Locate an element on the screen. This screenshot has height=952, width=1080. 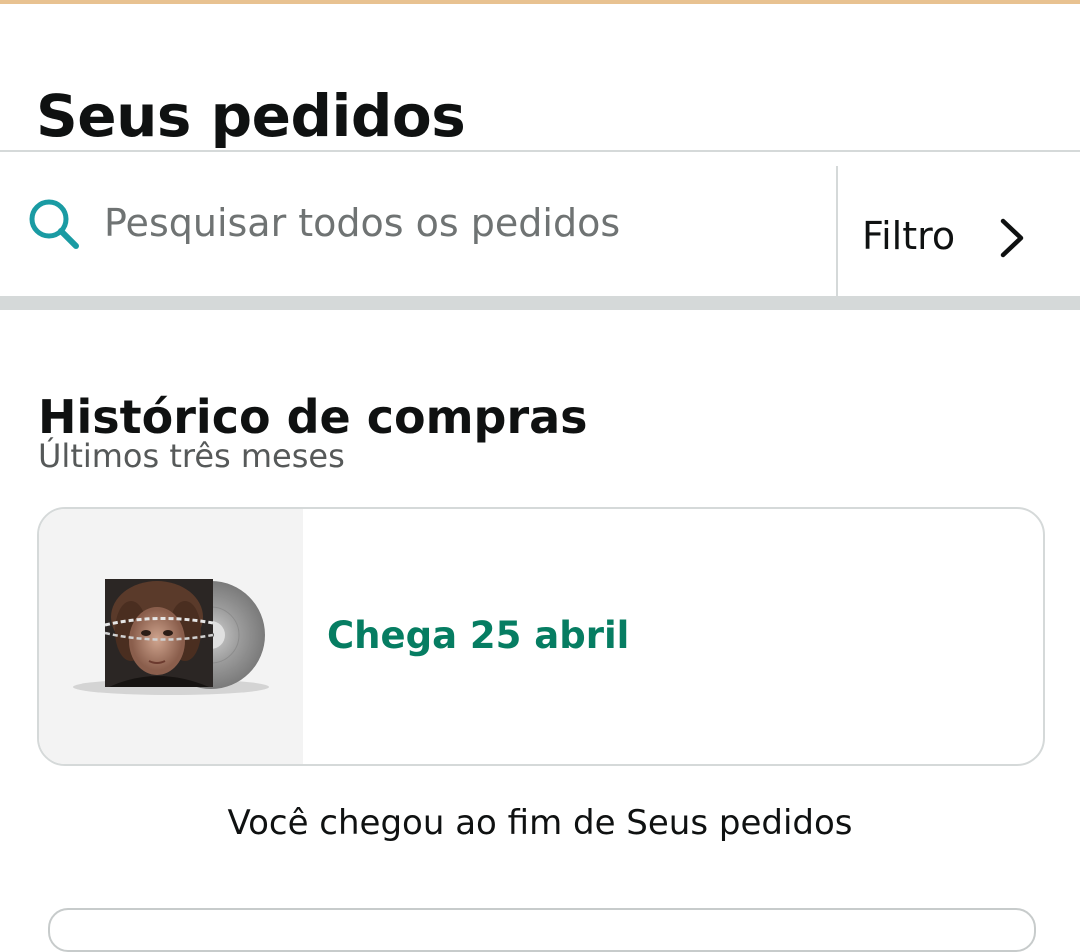
page-title: Seus pedidos is located at coordinates (251, 115).